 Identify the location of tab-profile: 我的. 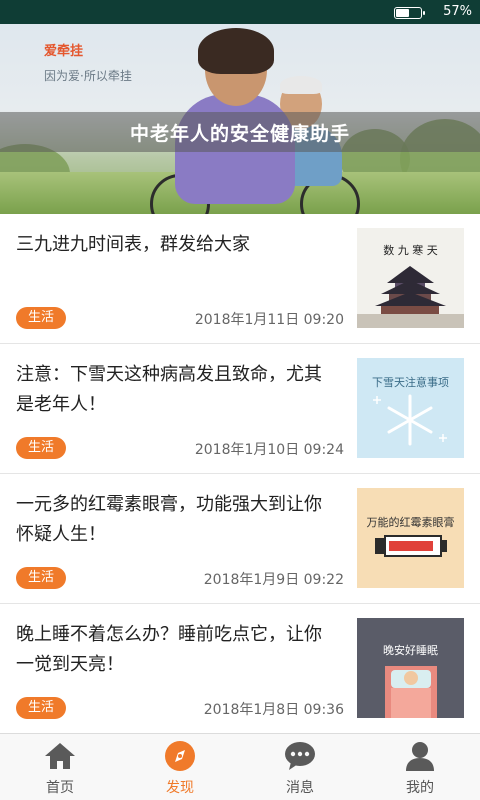
(420, 767).